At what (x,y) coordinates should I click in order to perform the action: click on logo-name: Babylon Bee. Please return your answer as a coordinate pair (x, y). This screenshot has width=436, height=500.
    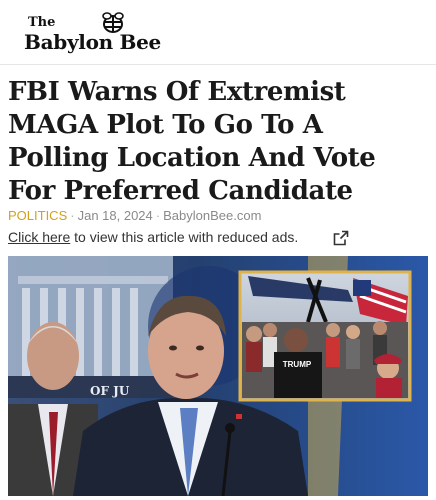
    Looking at the image, I should click on (92, 42).